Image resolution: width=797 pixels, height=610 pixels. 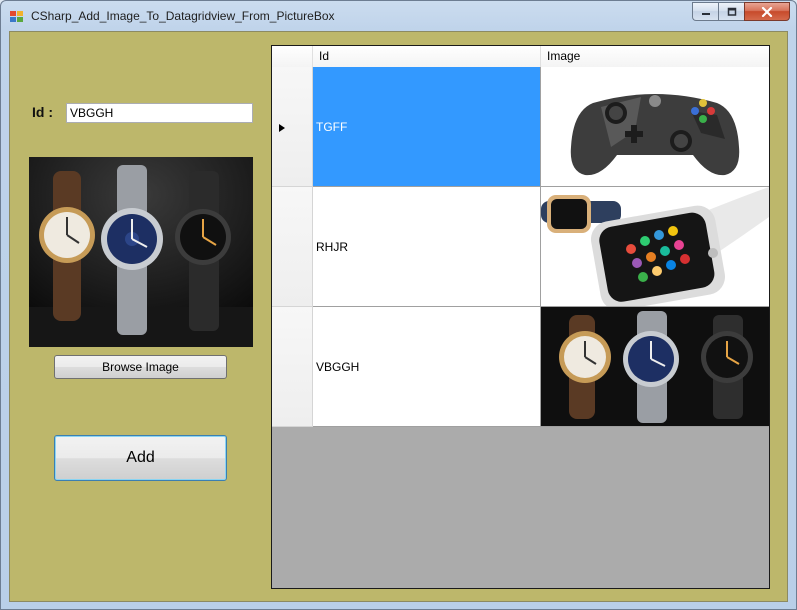 I want to click on column-header-image: Image, so click(x=655, y=56).